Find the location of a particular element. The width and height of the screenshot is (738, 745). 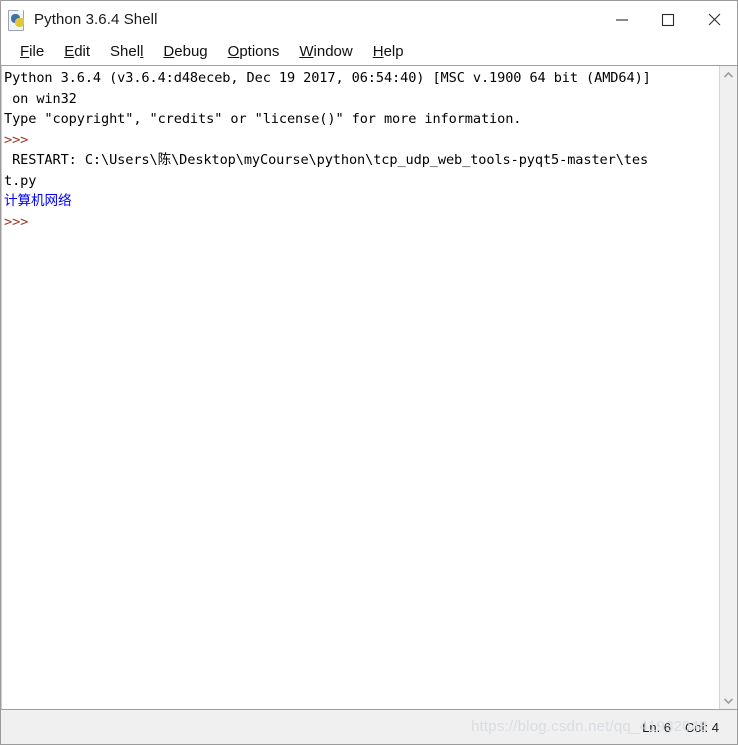

menu-item-debug: Debug is located at coordinates (185, 52).